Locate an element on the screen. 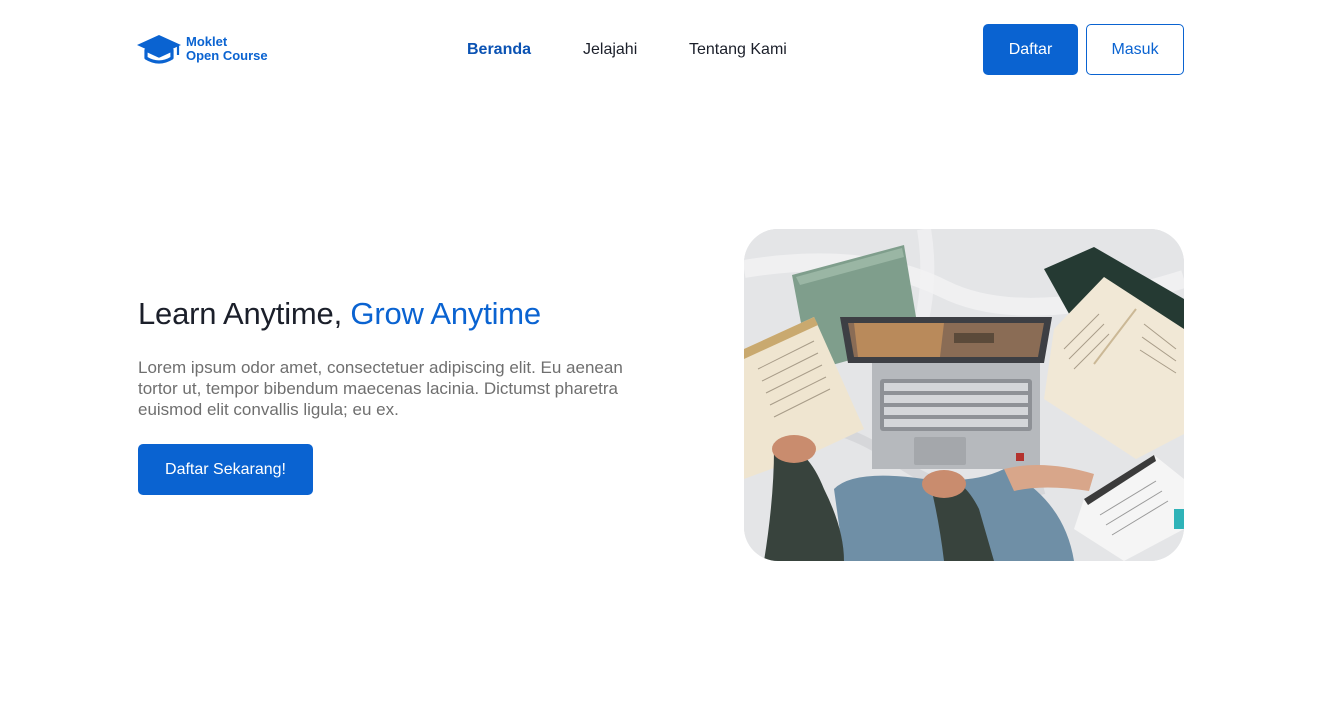 The height and width of the screenshot is (708, 1322). hero-title-main: Learn Anytime, is located at coordinates (240, 313).